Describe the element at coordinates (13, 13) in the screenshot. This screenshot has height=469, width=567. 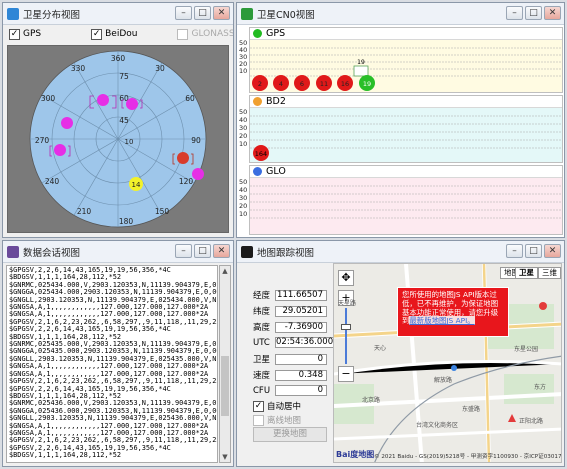
I see `skyplot-app-icon` at that location.